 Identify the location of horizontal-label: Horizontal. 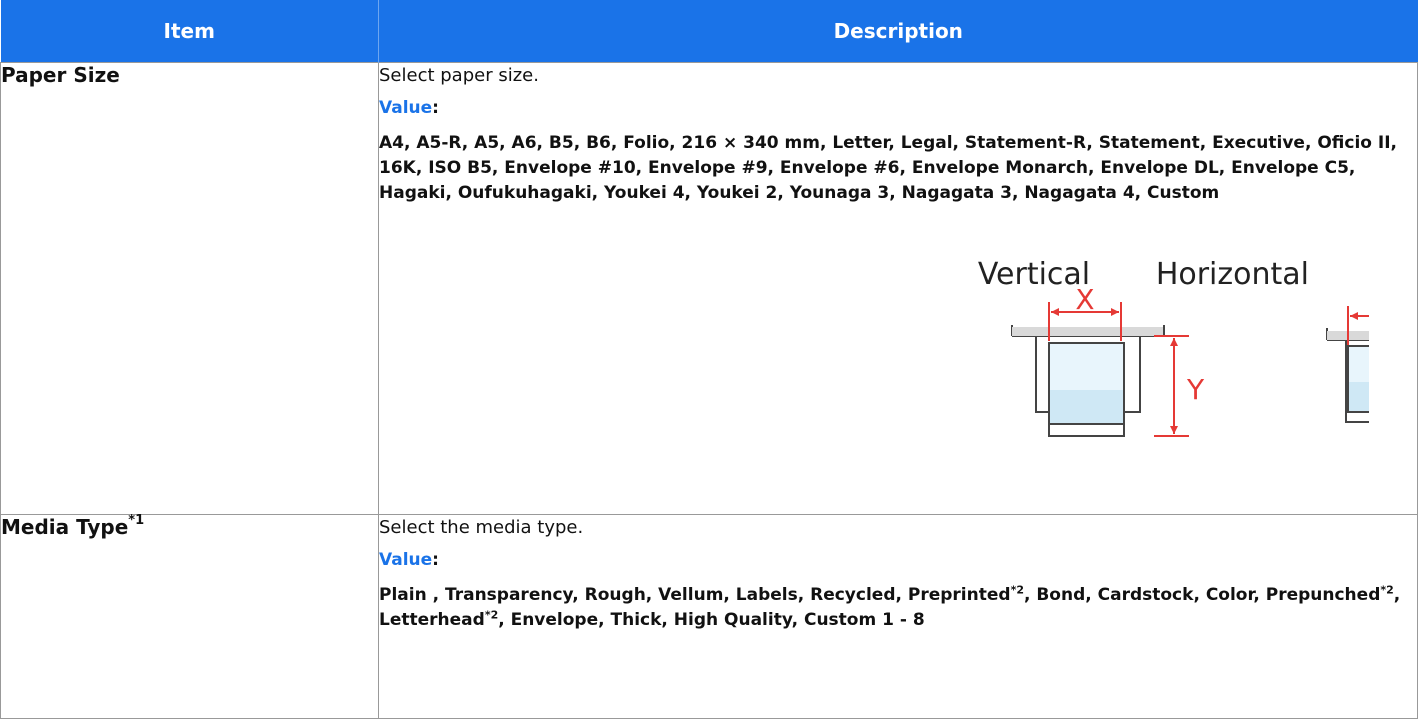
(1232, 274).